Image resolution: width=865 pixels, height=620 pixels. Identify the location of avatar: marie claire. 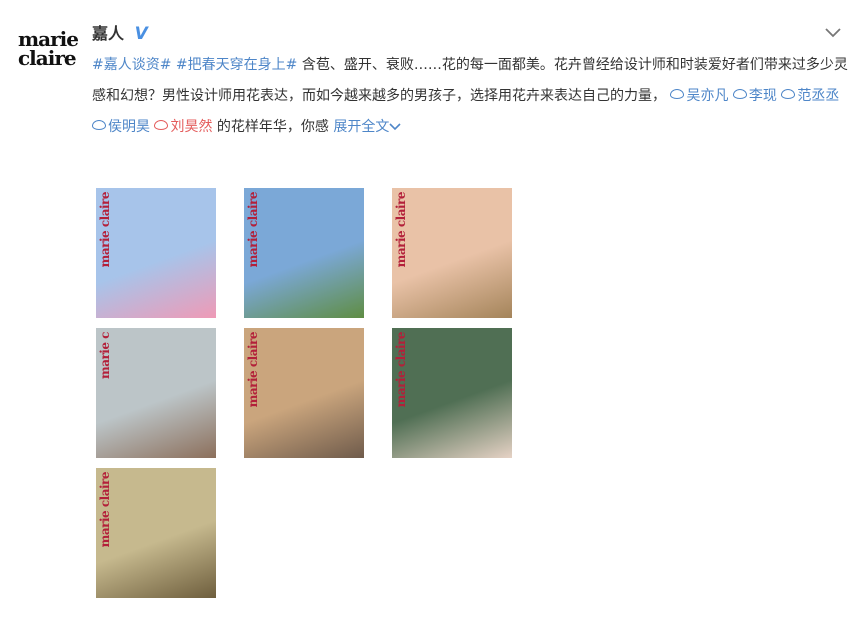
(48, 50).